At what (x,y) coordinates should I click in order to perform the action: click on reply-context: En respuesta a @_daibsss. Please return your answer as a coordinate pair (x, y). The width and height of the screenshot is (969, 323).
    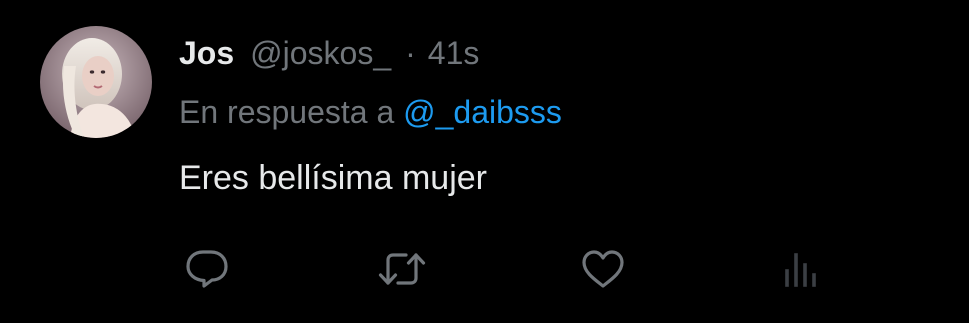
    Looking at the image, I should click on (370, 112).